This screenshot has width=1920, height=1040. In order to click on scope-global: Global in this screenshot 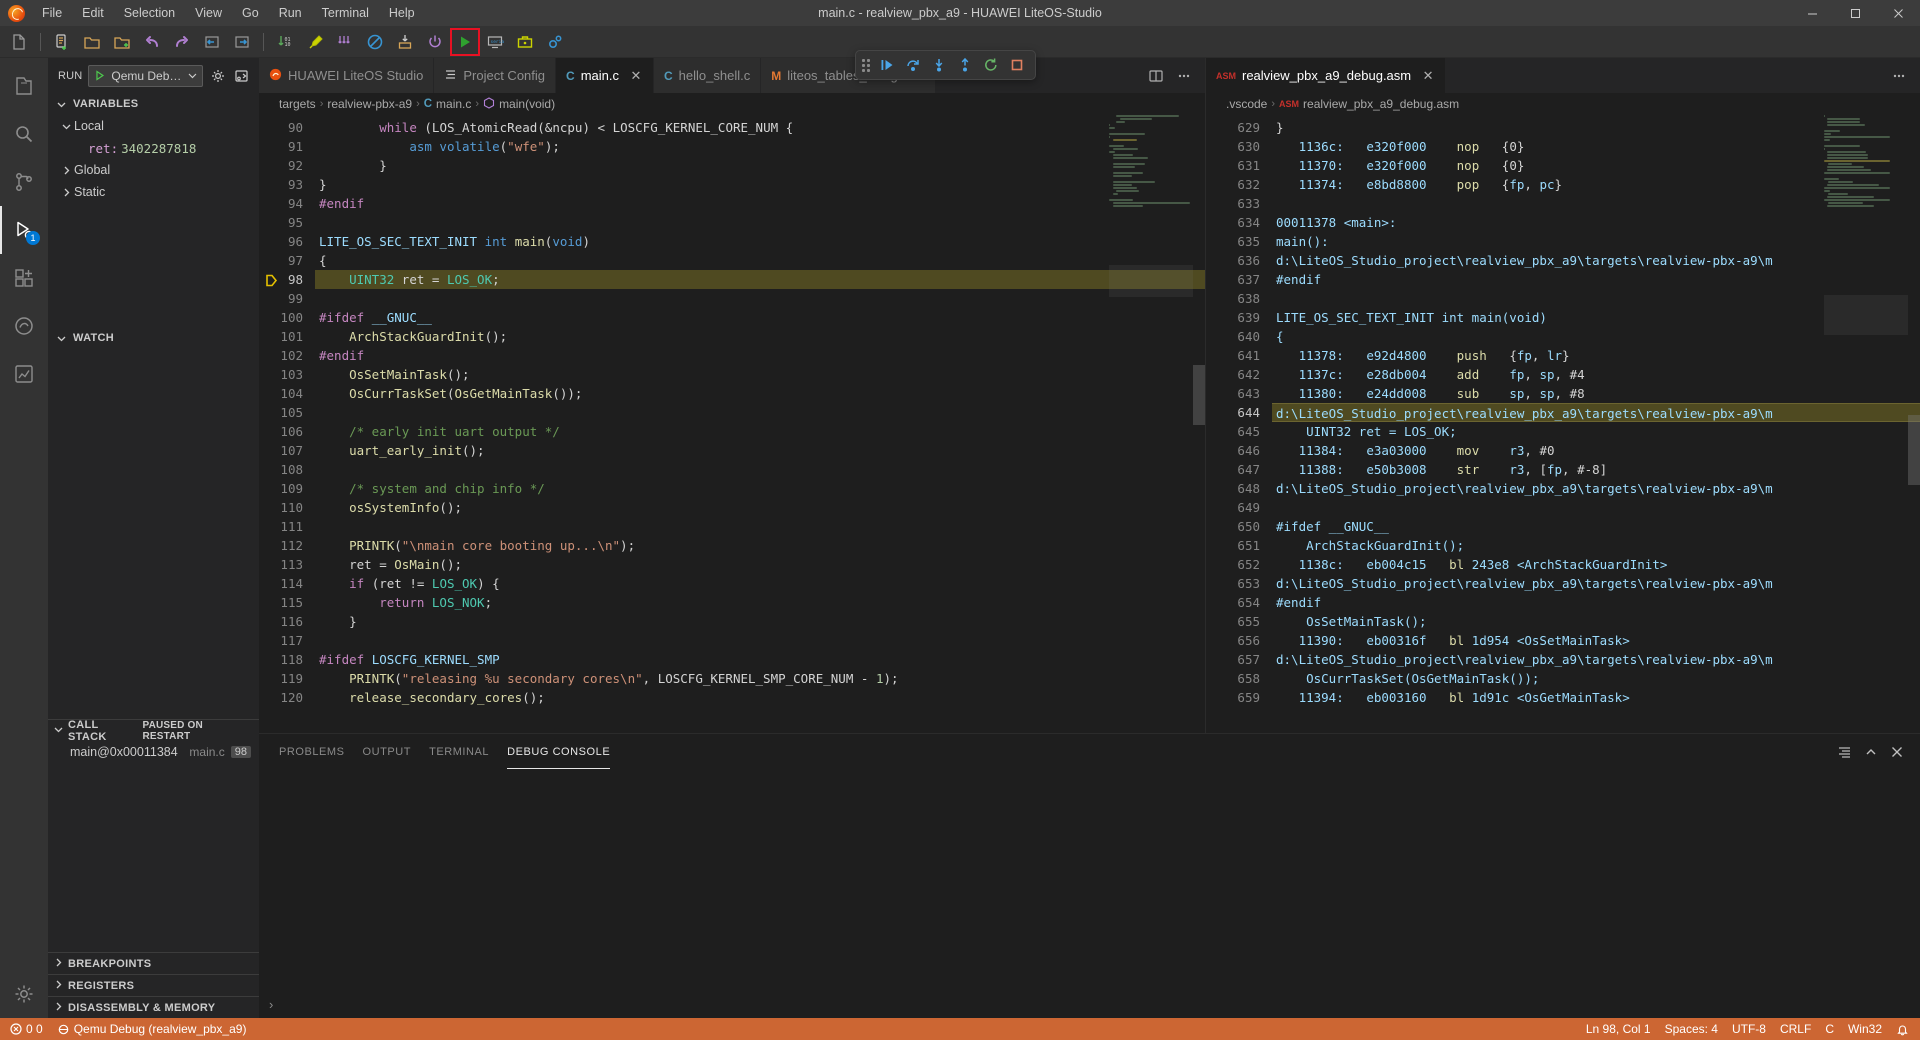, I will do `click(153, 170)`.